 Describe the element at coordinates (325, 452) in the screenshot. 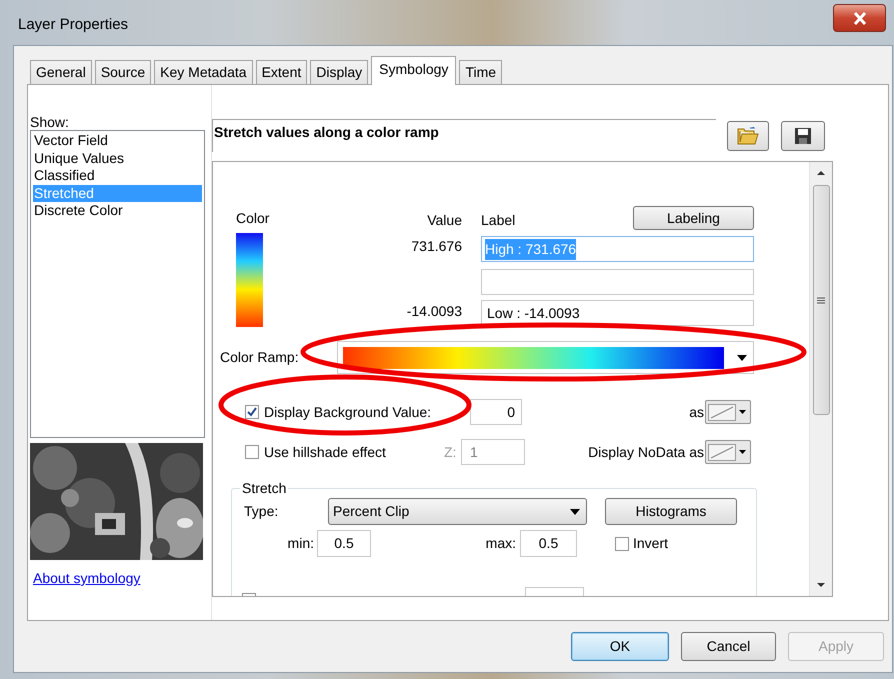

I see `hillshade-label: Use hillshade effect` at that location.